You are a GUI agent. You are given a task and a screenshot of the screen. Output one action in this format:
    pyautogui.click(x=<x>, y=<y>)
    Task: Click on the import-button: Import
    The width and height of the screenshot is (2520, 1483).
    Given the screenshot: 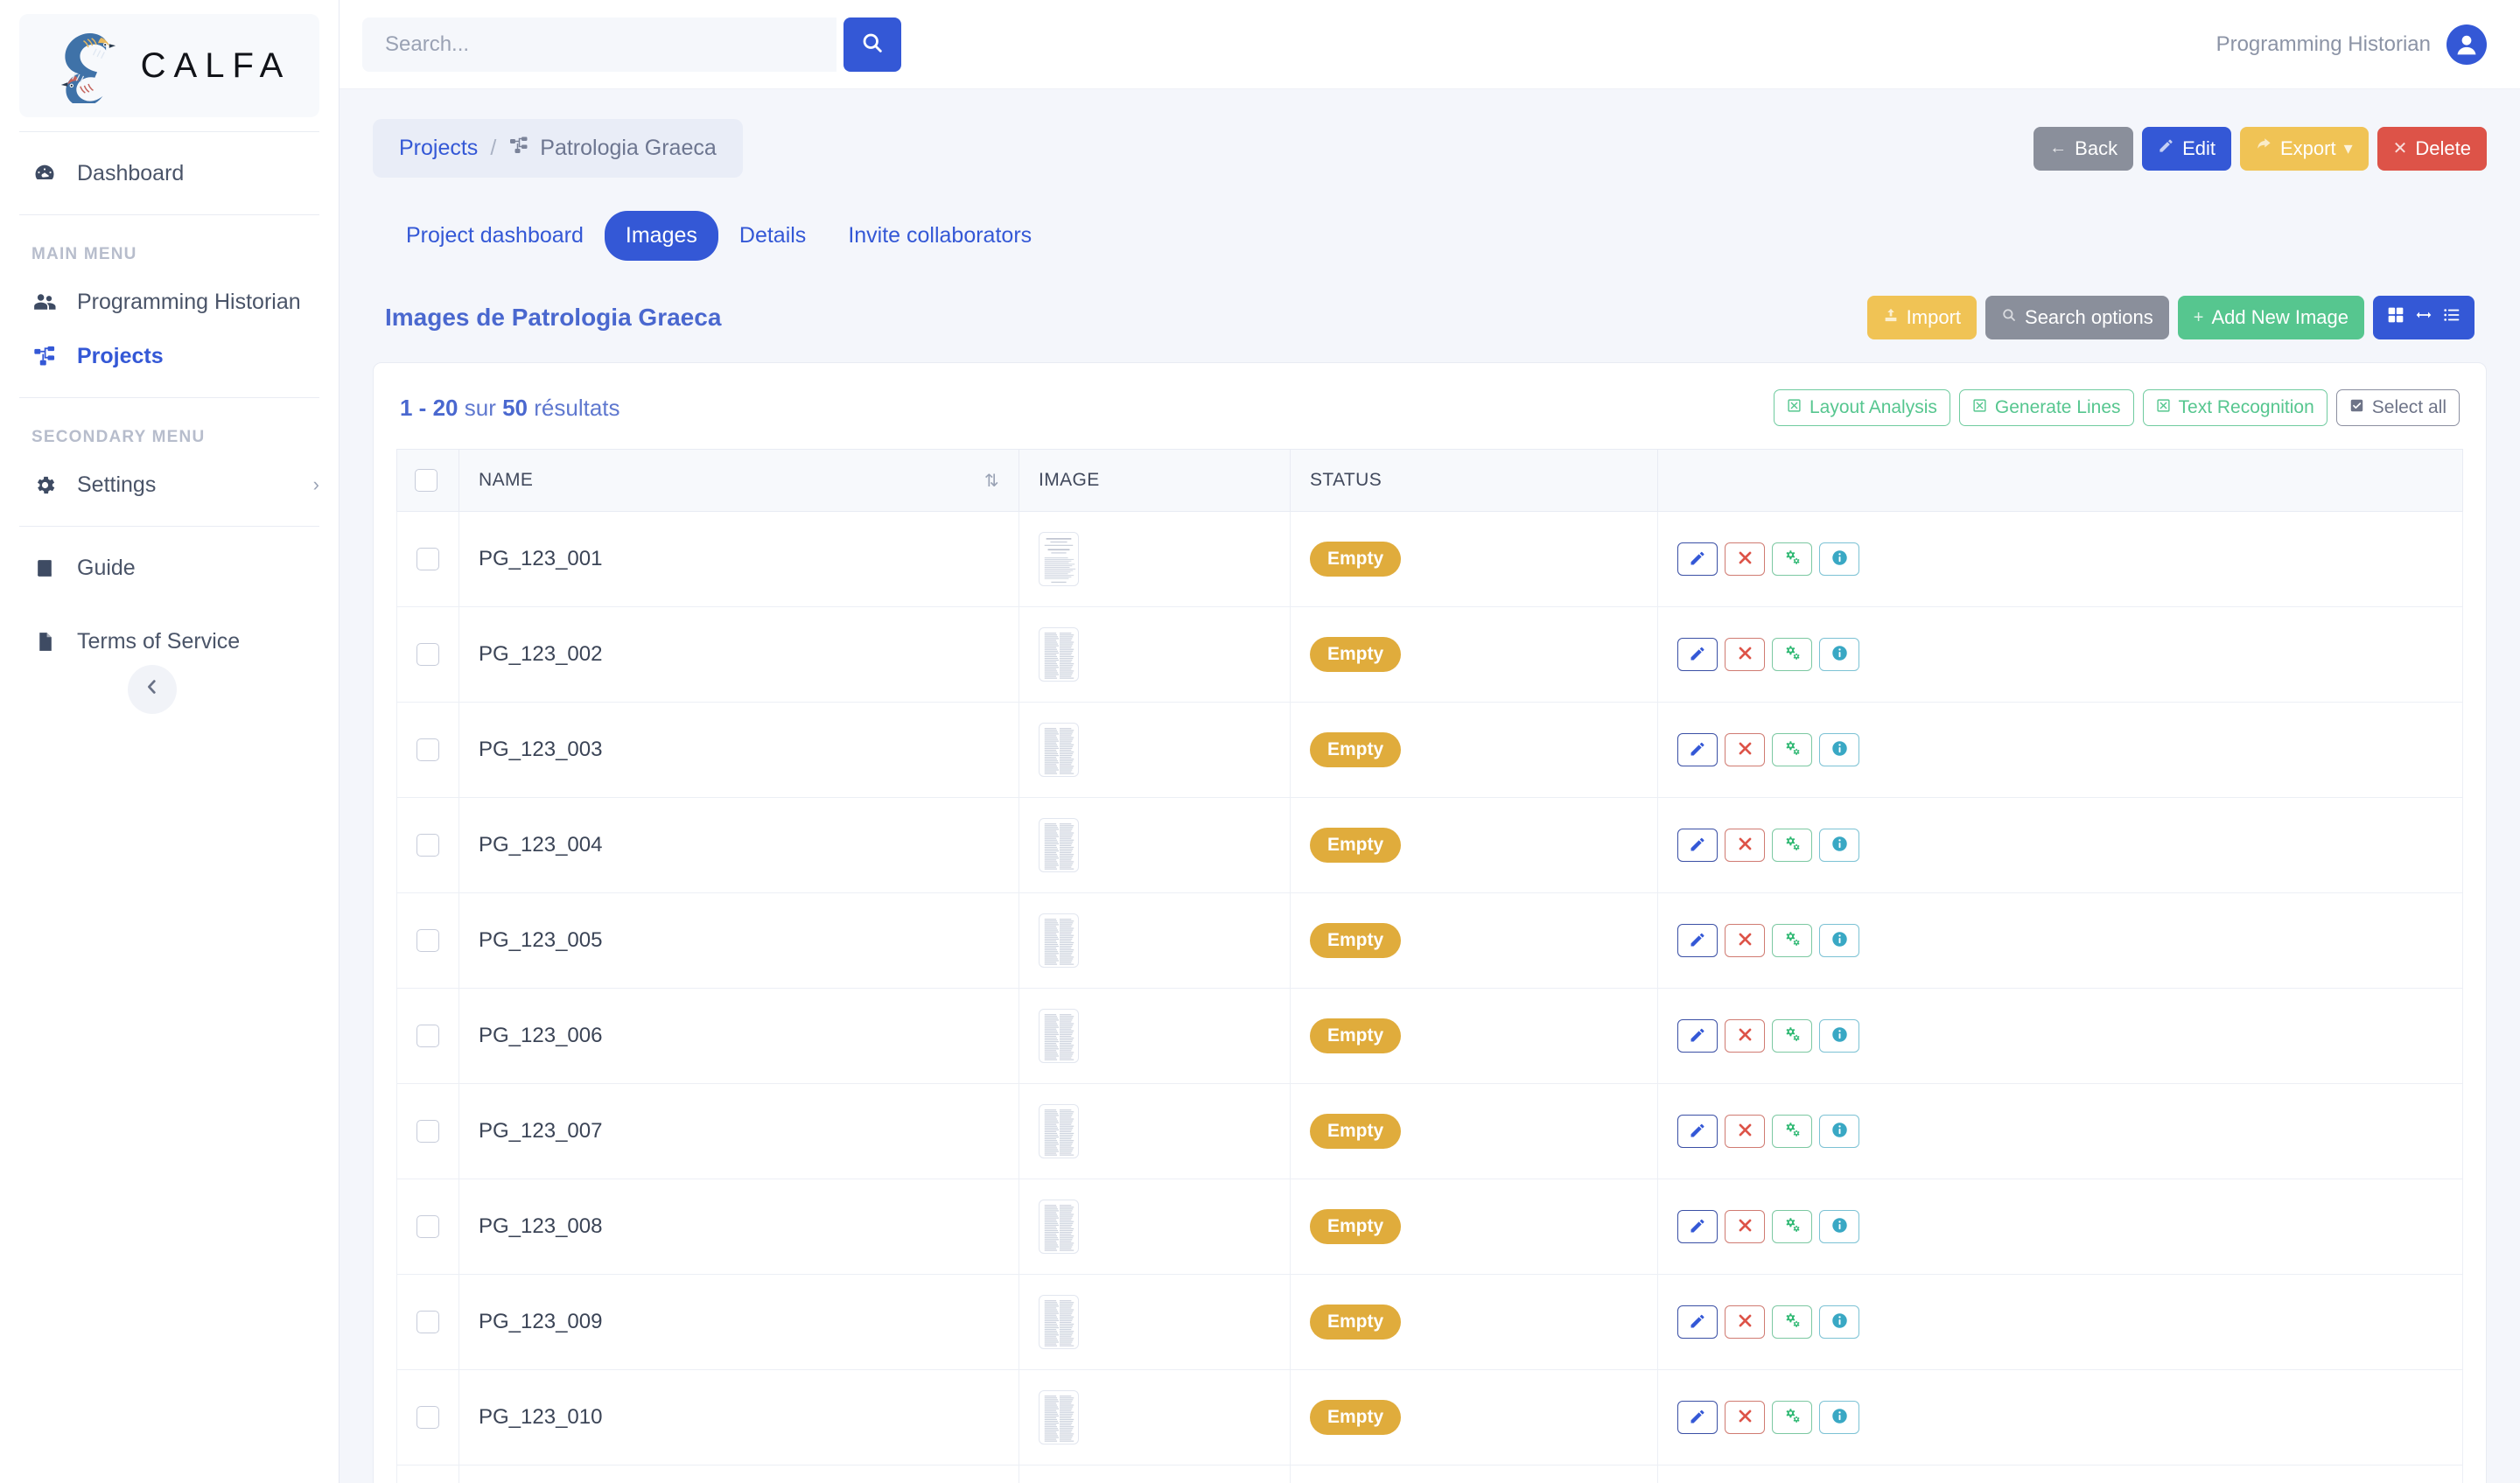 What is the action you would take?
    pyautogui.click(x=1922, y=317)
    